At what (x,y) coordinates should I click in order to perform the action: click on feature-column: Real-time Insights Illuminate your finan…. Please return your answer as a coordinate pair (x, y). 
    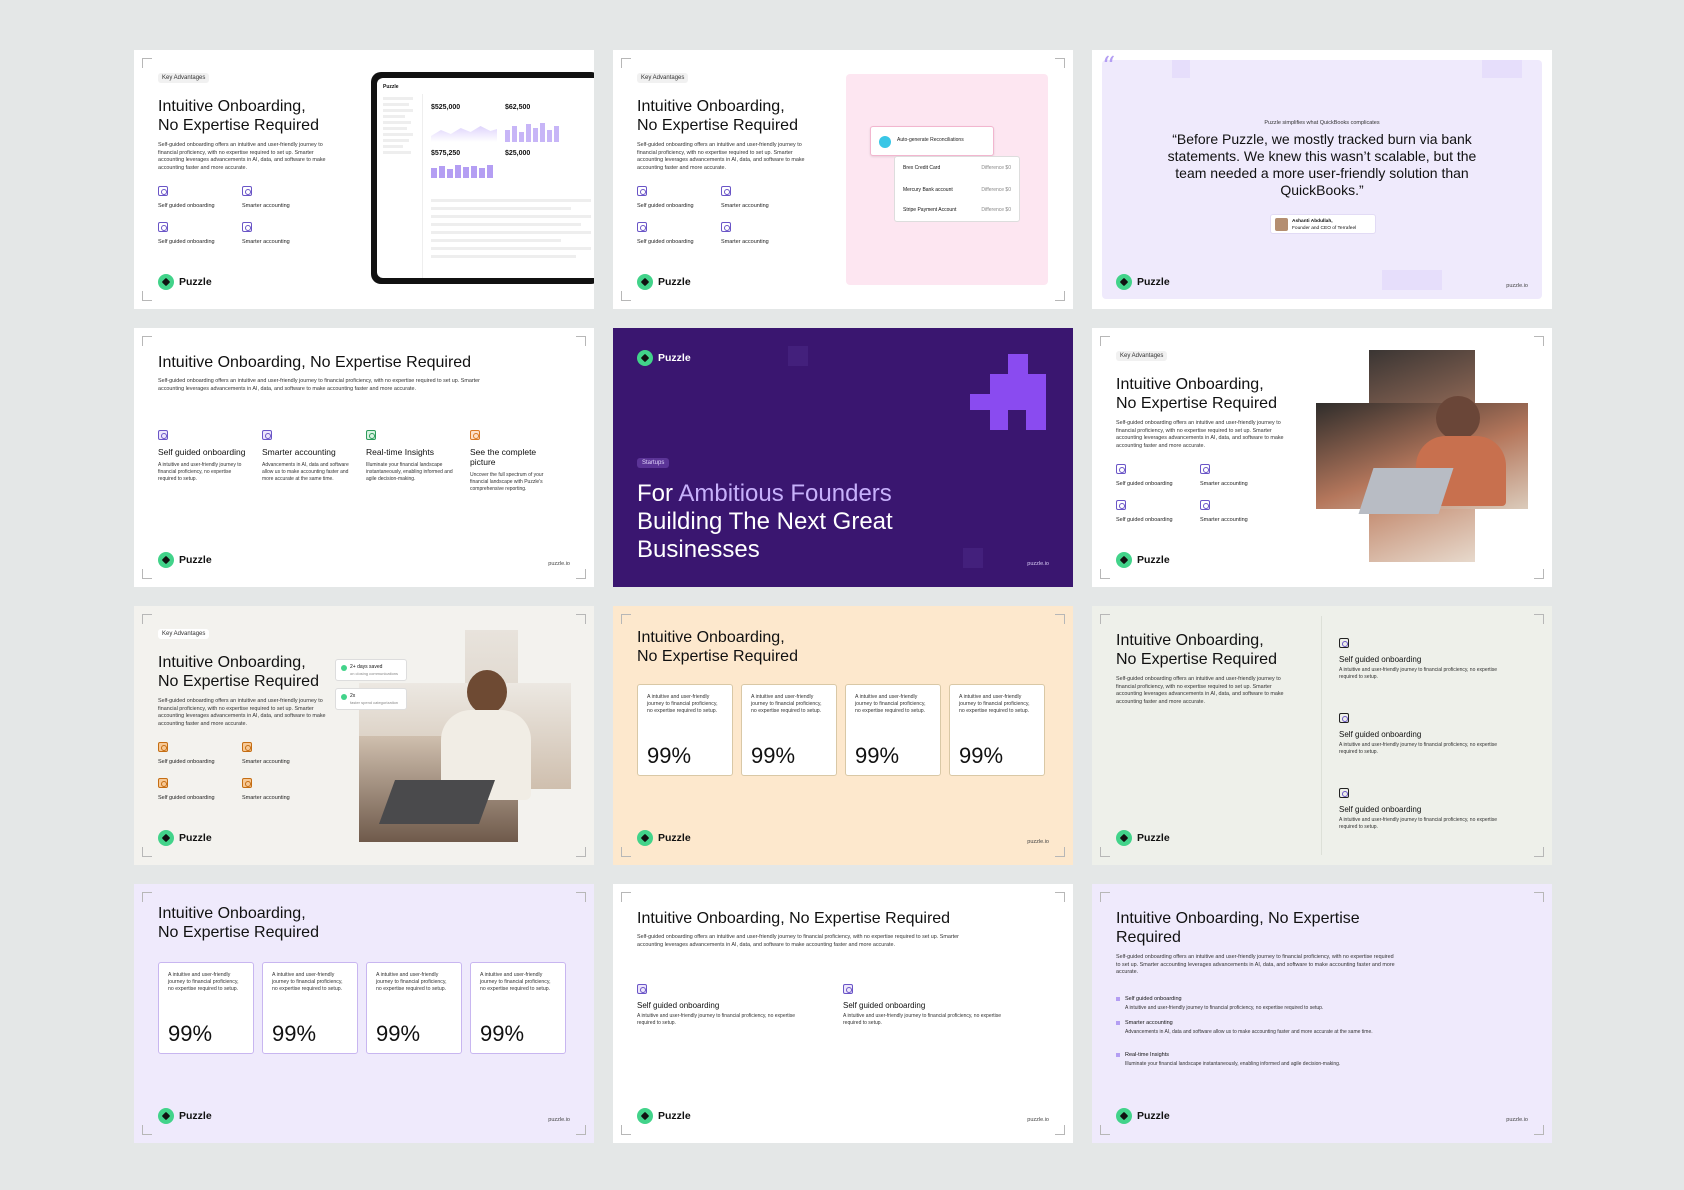
    Looking at the image, I should click on (412, 456).